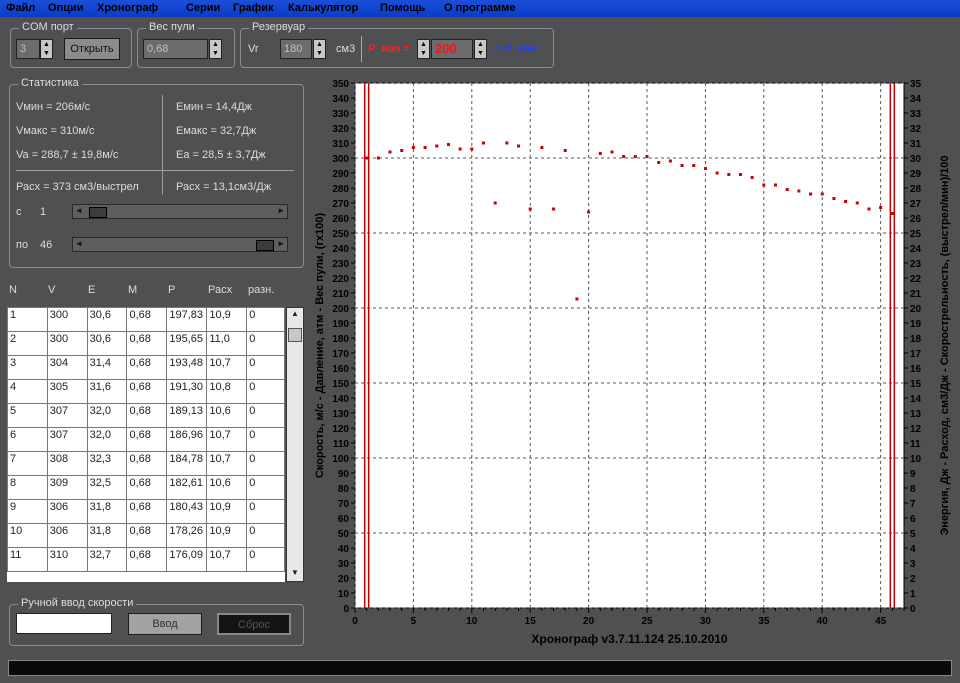 Image resolution: width=960 pixels, height=683 pixels. I want to click on table-cell: 11, so click(27, 559).